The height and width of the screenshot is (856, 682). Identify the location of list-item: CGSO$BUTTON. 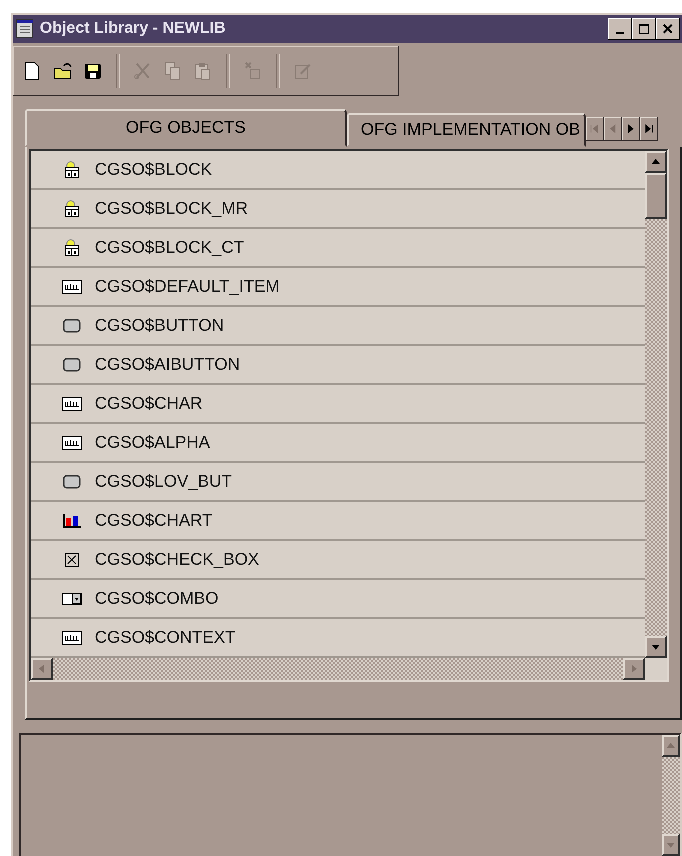
(338, 326).